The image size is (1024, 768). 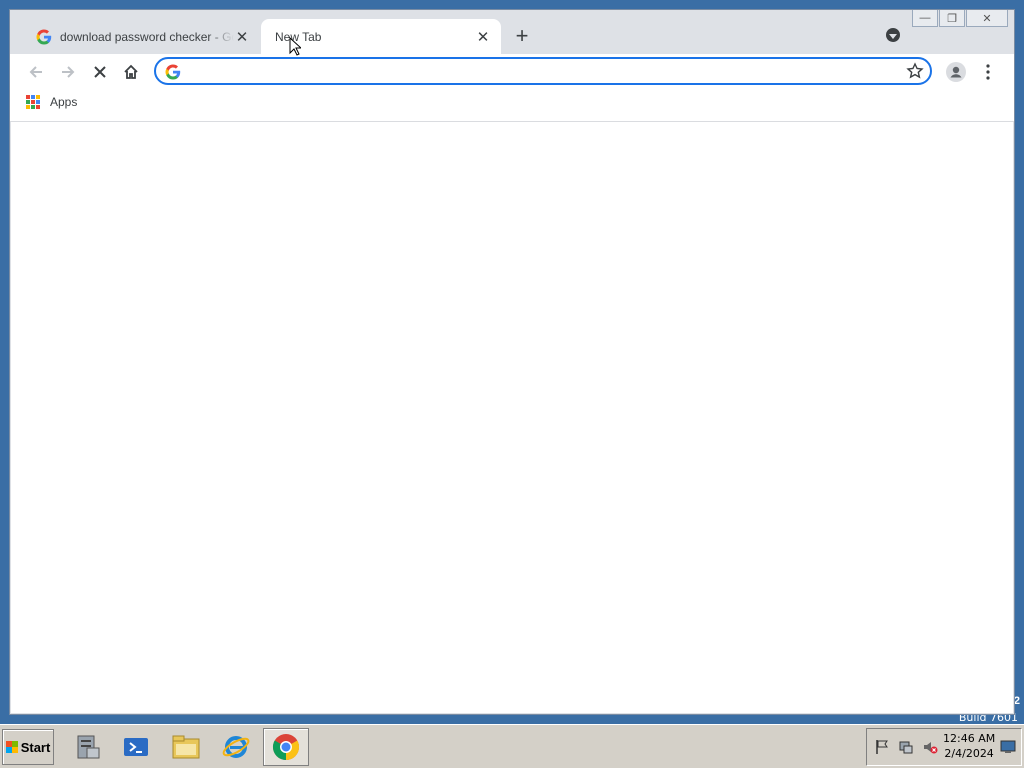 I want to click on stop-button, so click(x=100, y=72).